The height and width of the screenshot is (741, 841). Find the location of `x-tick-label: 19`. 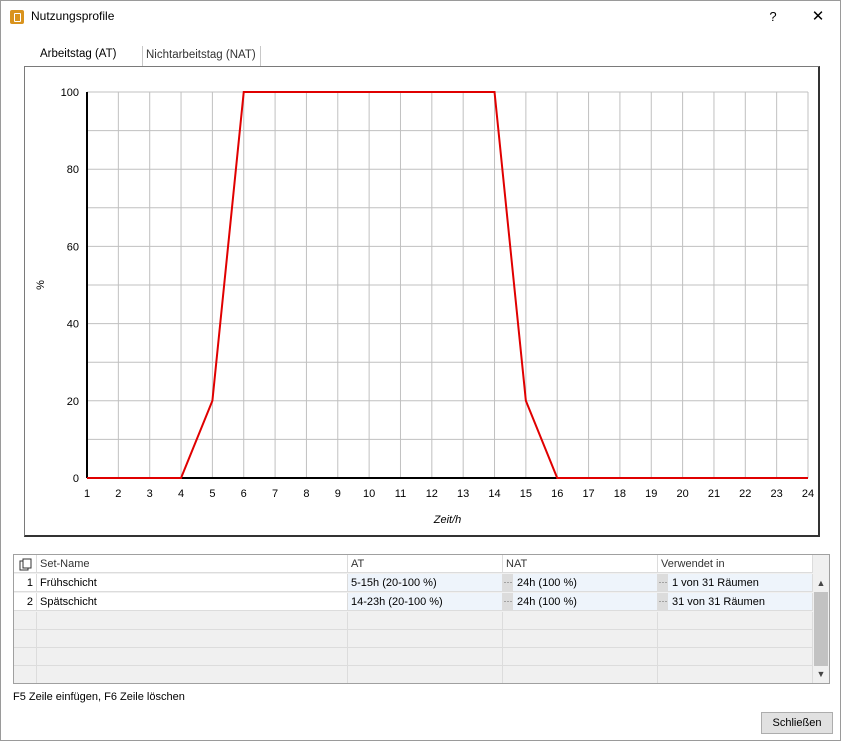

x-tick-label: 19 is located at coordinates (651, 494).